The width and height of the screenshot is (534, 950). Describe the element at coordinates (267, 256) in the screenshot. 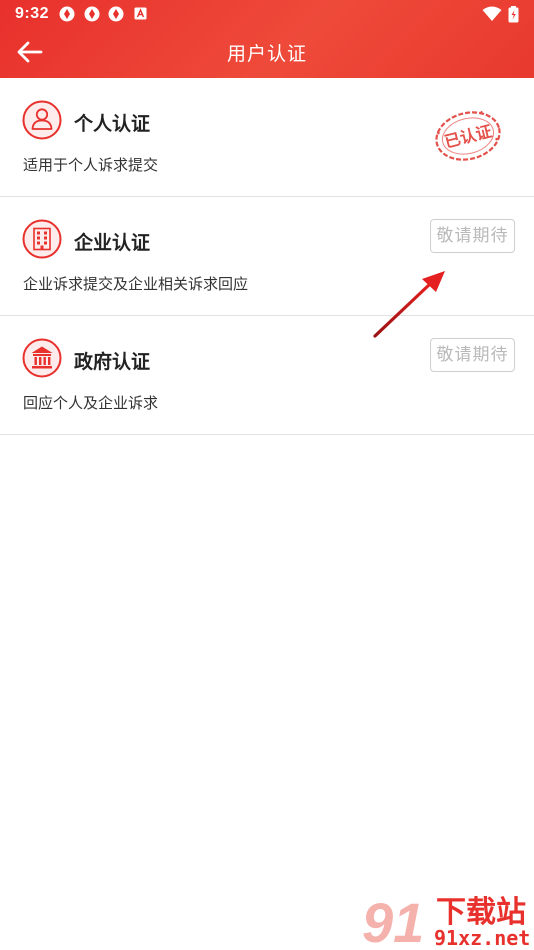

I see `enterprise-auth-card: 企业认证 敬请期待 企业诉求提交及企业相关诉求回应` at that location.